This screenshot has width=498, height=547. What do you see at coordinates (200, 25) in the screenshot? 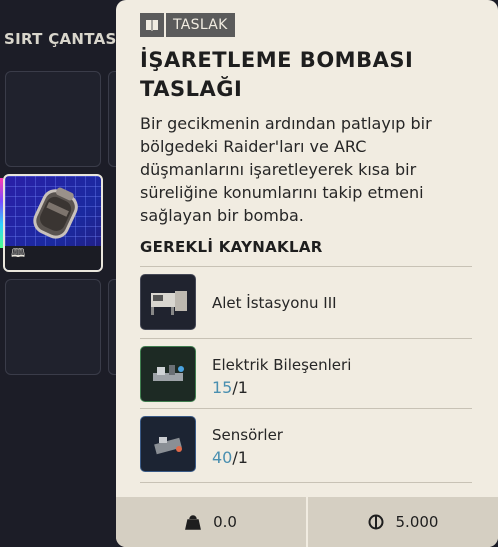
I see `badge-label: TASLAK` at bounding box center [200, 25].